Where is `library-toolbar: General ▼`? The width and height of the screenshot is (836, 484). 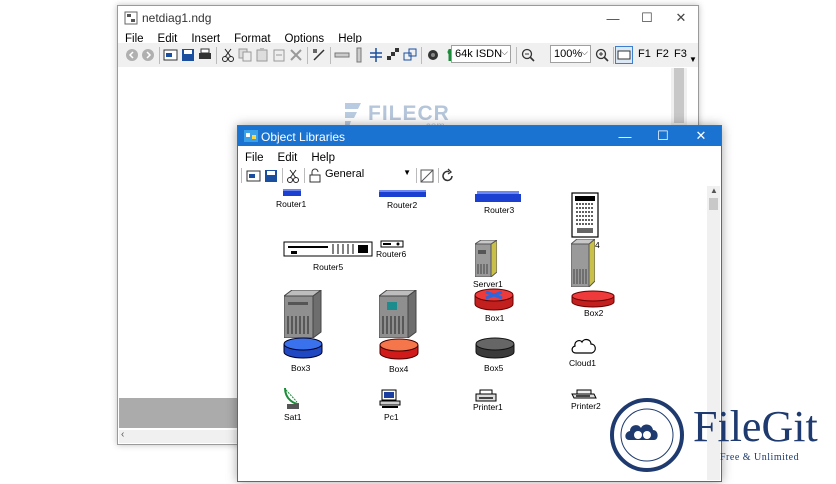
library-toolbar: General ▼ is located at coordinates (479, 175).